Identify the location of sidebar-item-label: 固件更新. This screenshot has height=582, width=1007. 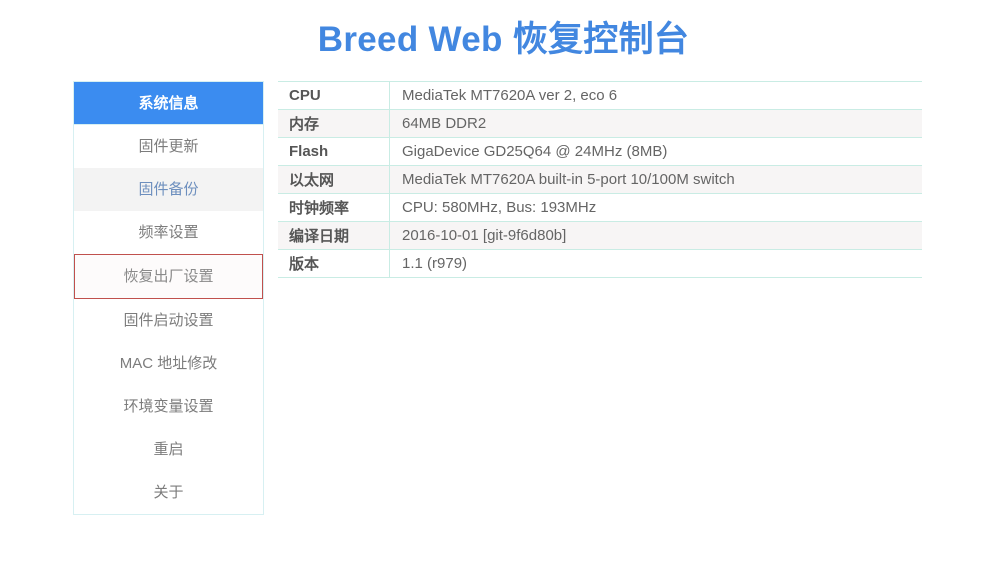
(168, 146).